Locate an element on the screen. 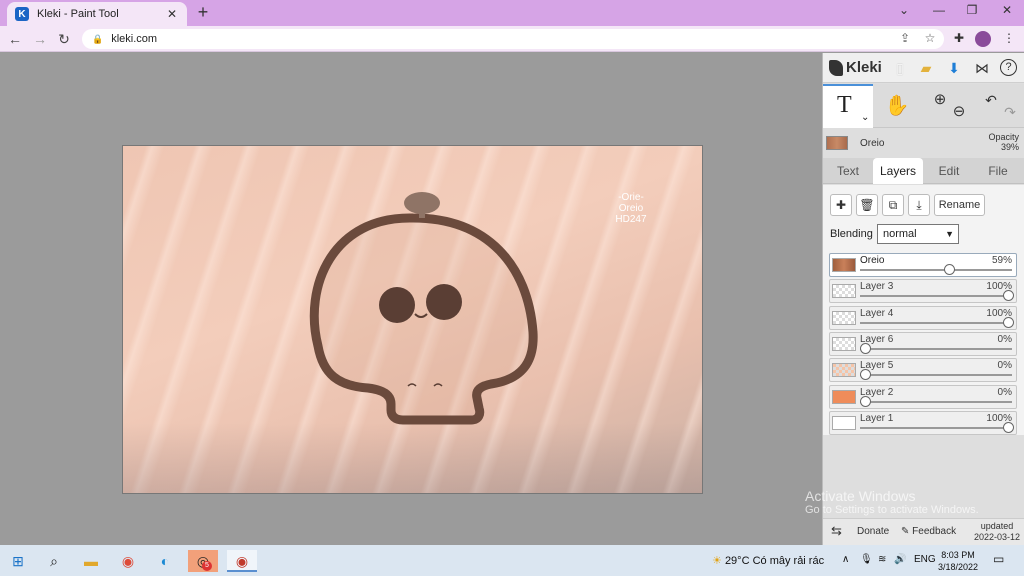 This screenshot has width=1024, height=576. url-field: 🔒 kleki.com ⇪ ☆ is located at coordinates (513, 39).